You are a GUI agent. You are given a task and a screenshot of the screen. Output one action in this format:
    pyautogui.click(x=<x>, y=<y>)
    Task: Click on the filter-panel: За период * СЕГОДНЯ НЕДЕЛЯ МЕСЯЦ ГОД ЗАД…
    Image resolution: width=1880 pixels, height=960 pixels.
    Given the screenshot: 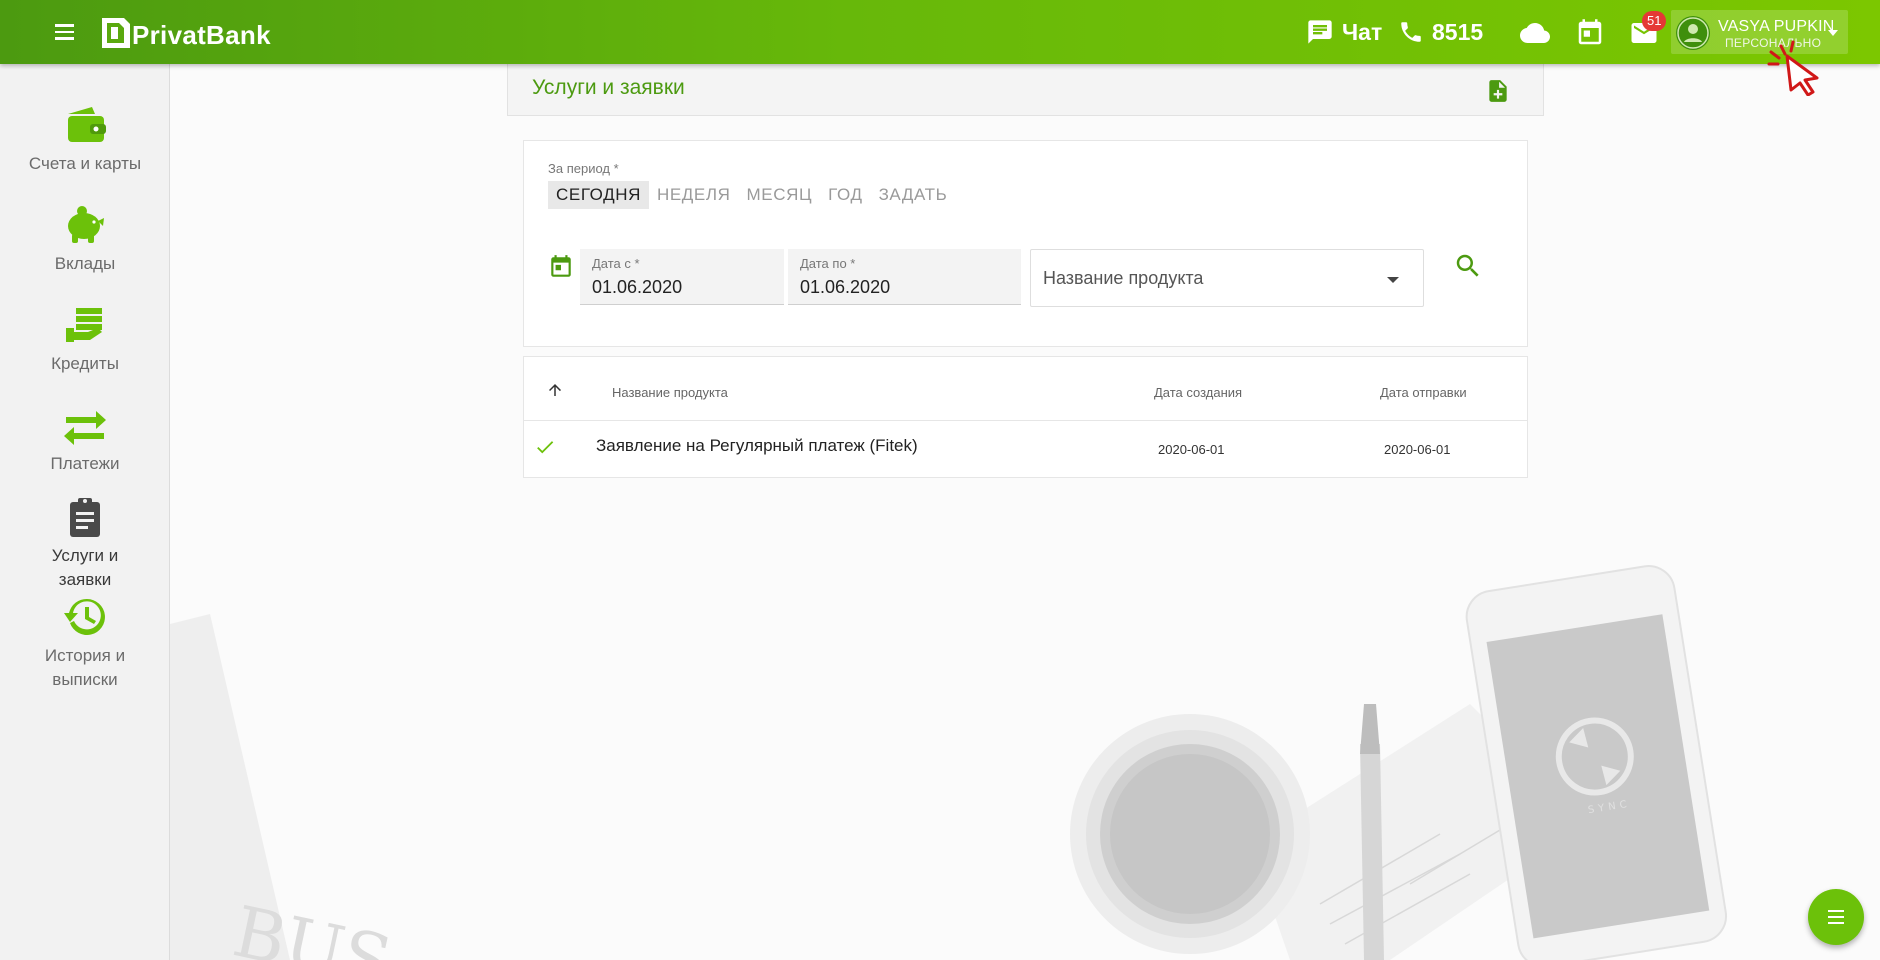 What is the action you would take?
    pyautogui.click(x=1025, y=243)
    